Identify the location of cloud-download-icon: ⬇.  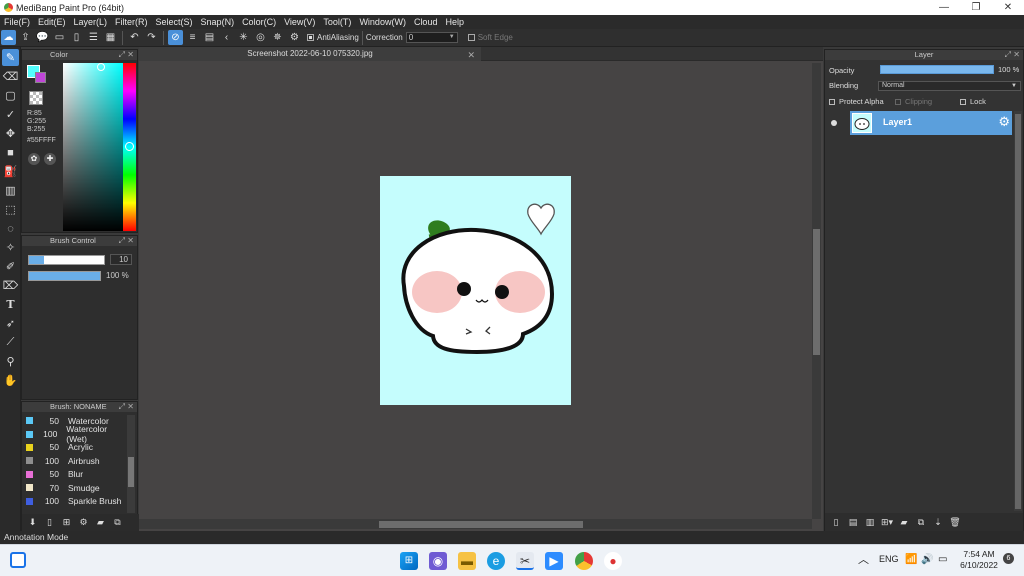
(32, 522).